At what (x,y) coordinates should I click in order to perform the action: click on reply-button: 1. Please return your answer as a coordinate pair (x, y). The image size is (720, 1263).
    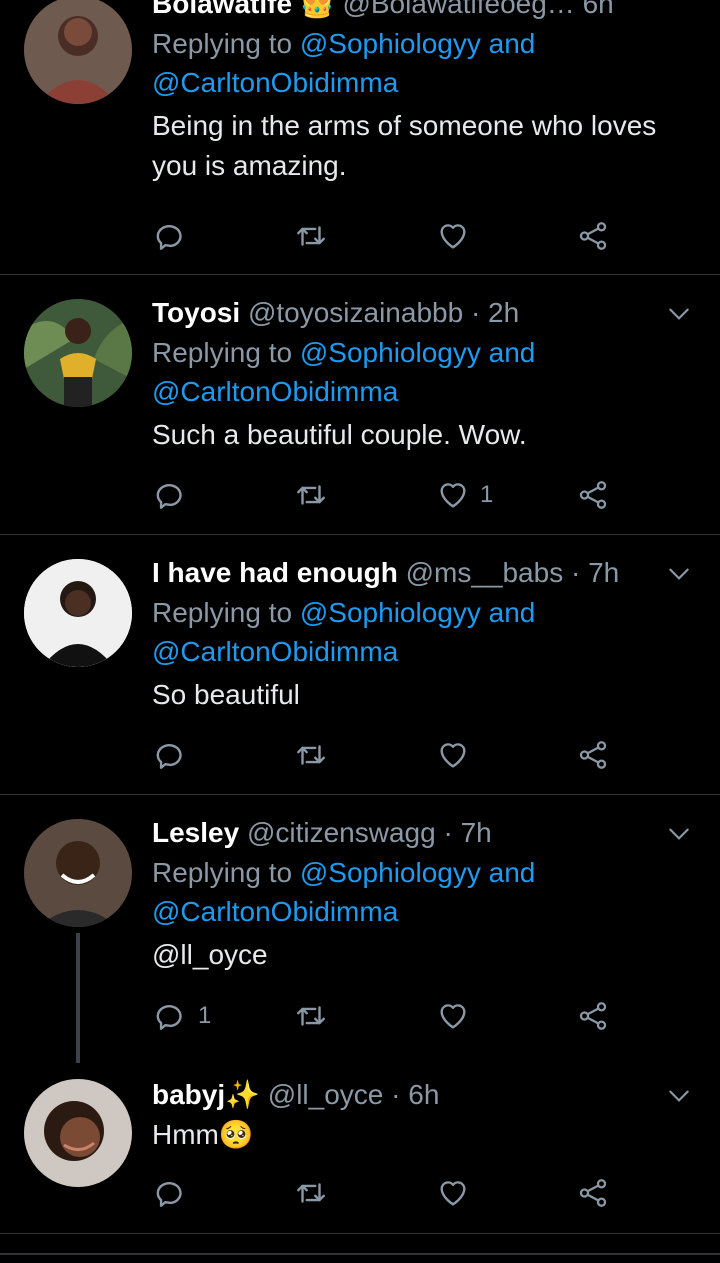
    Looking at the image, I should click on (182, 1016).